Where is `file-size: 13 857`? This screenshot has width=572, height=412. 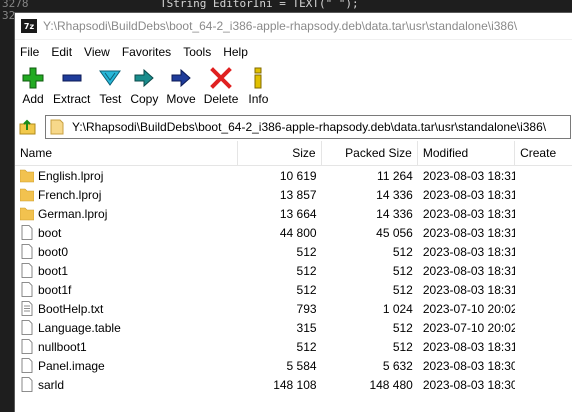 file-size: 13 857 is located at coordinates (298, 194).